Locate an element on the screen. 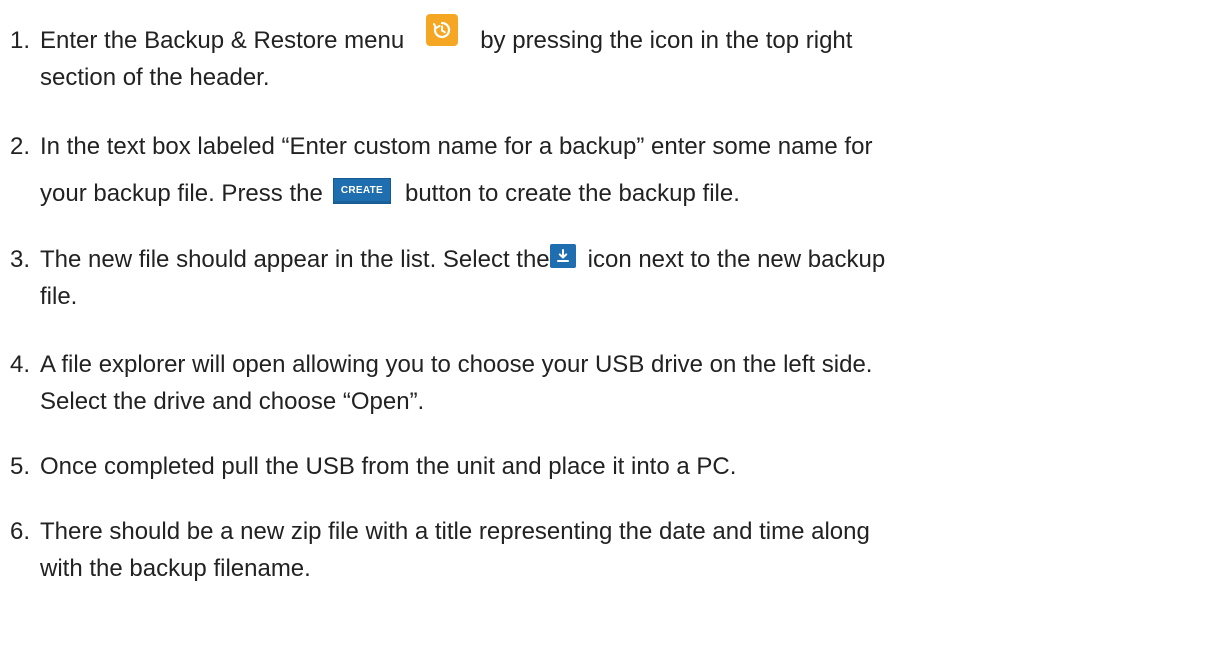  step-line: with the backup filename. is located at coordinates (175, 568).